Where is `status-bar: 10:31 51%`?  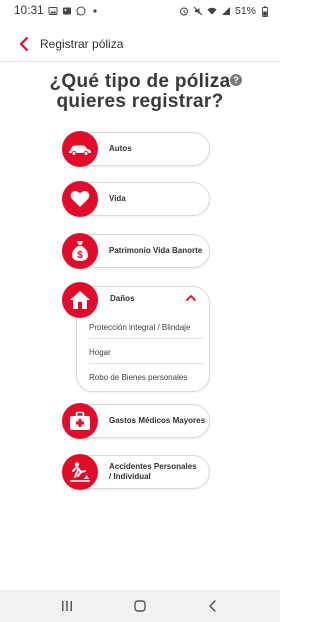 status-bar: 10:31 51% is located at coordinates (140, 11).